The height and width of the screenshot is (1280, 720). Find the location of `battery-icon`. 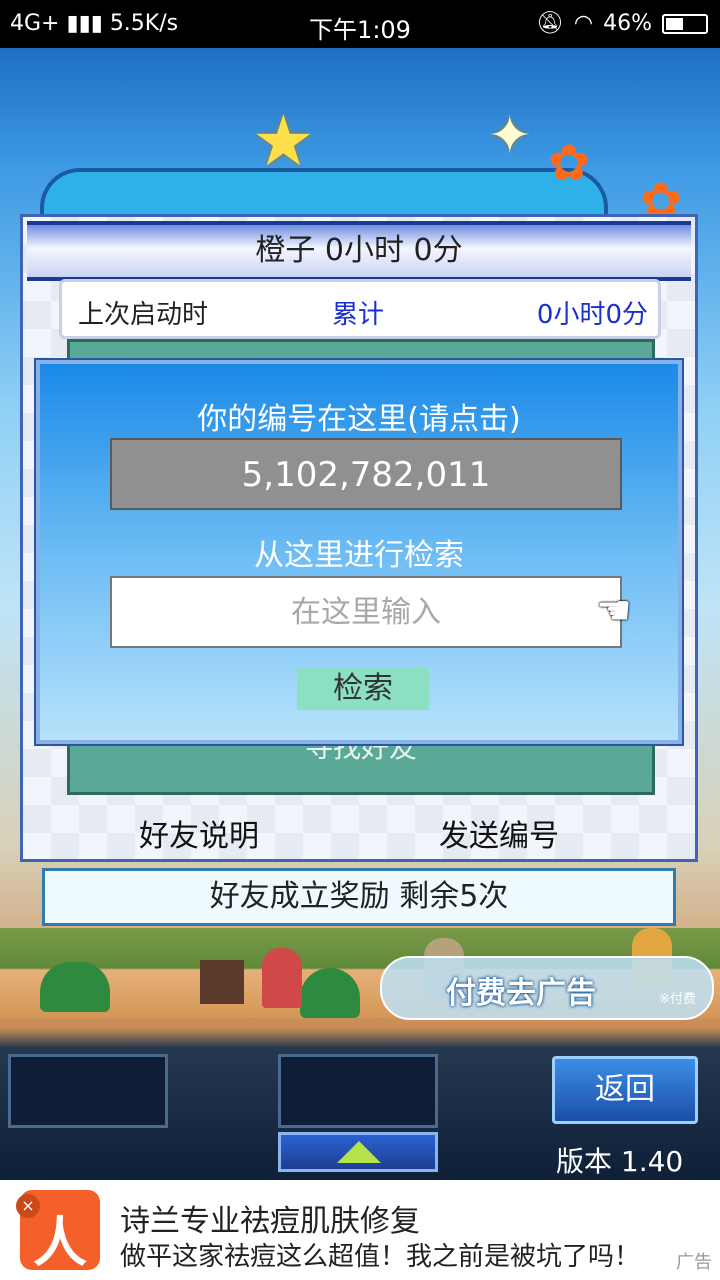

battery-icon is located at coordinates (685, 23).